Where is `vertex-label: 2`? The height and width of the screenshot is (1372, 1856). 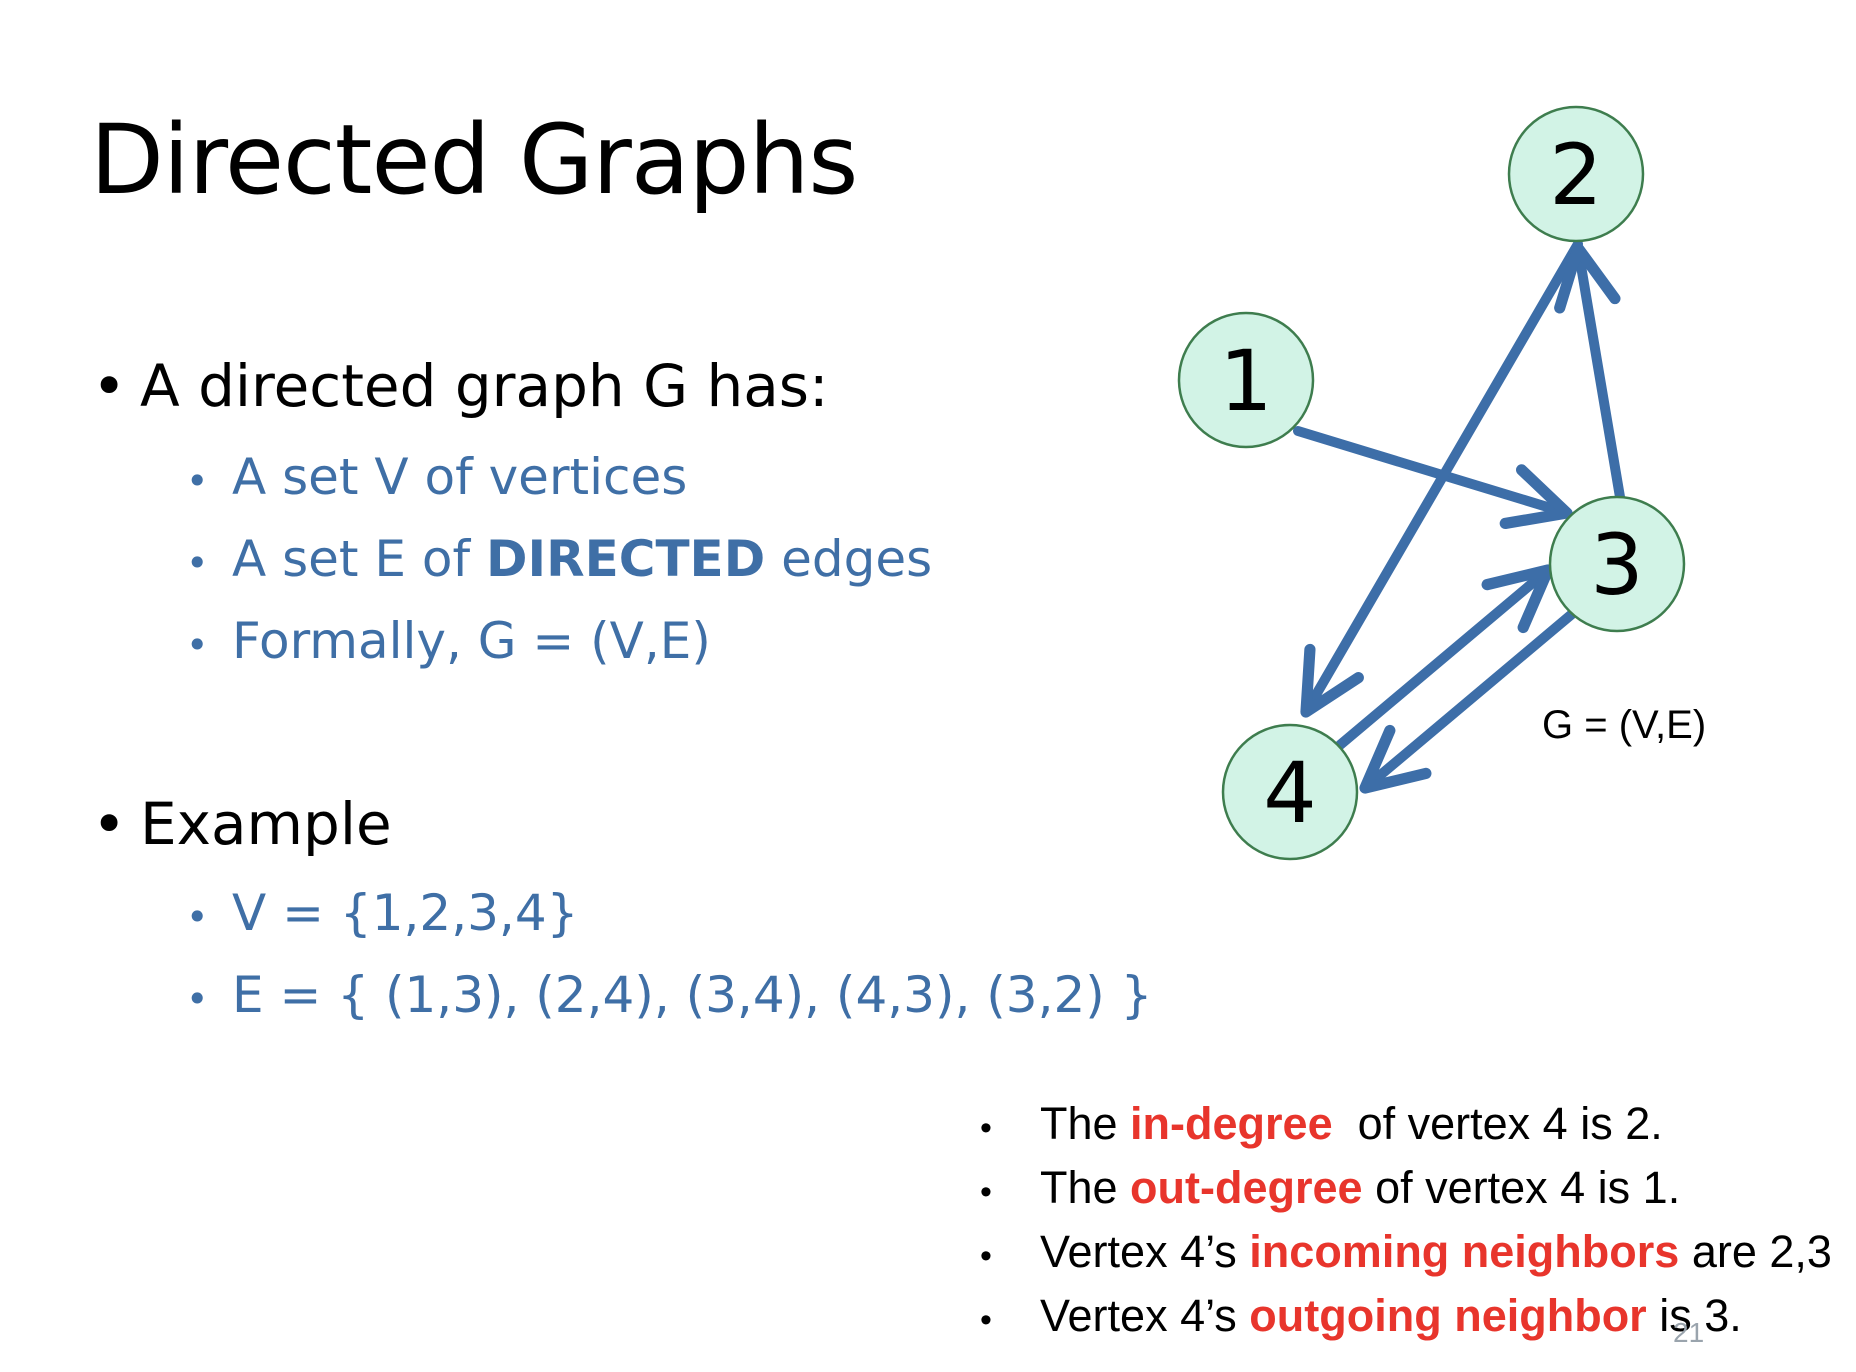
vertex-label: 2 is located at coordinates (1575, 175).